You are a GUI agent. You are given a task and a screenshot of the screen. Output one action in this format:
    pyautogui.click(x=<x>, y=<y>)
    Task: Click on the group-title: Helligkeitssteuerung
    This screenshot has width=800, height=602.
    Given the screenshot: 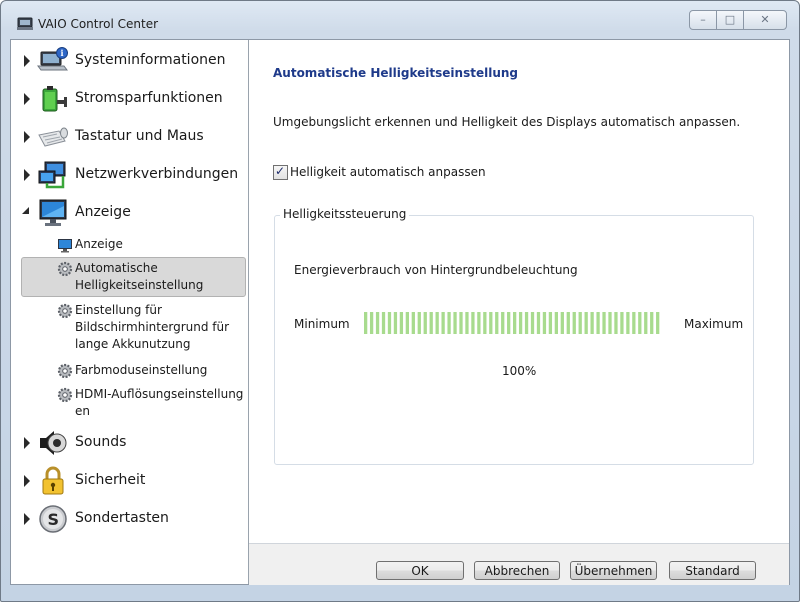 What is the action you would take?
    pyautogui.click(x=345, y=214)
    